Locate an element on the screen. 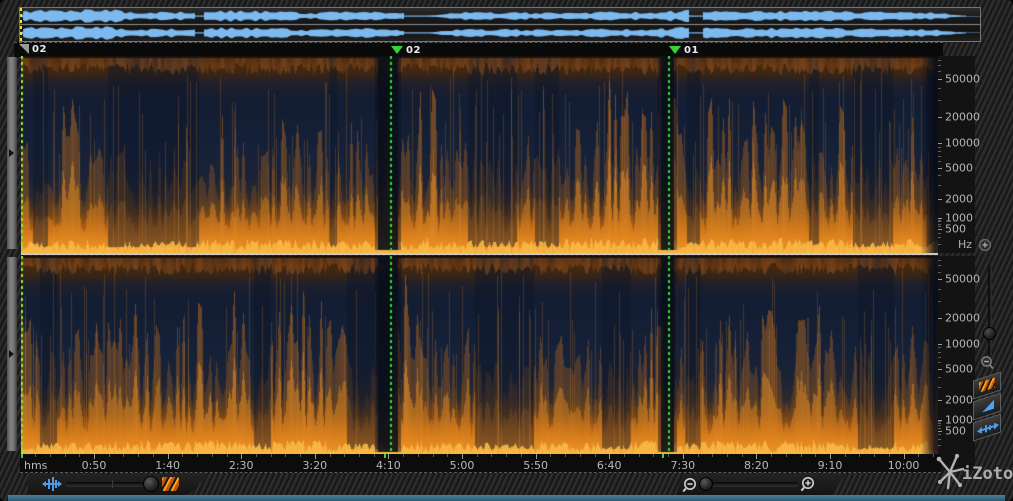 The width and height of the screenshot is (1013, 501). waveform-view-icon is located at coordinates (52, 484).